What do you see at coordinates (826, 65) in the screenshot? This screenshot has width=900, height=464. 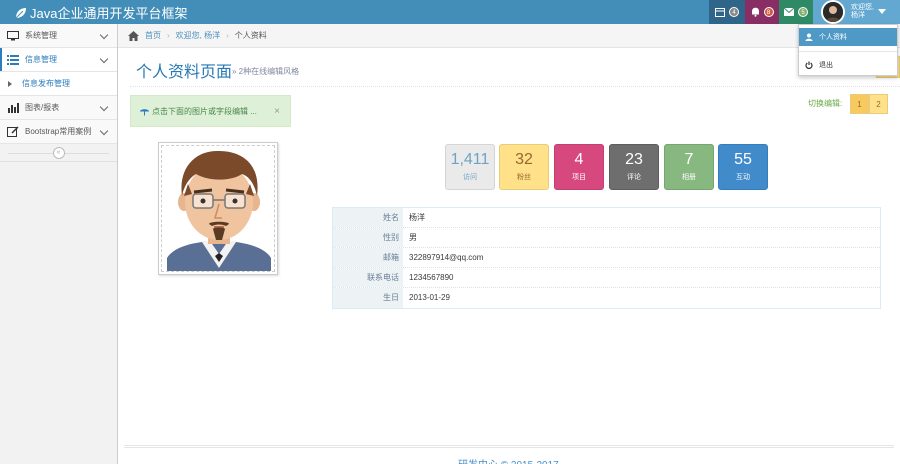 I see `menu-item-label: 退出` at bounding box center [826, 65].